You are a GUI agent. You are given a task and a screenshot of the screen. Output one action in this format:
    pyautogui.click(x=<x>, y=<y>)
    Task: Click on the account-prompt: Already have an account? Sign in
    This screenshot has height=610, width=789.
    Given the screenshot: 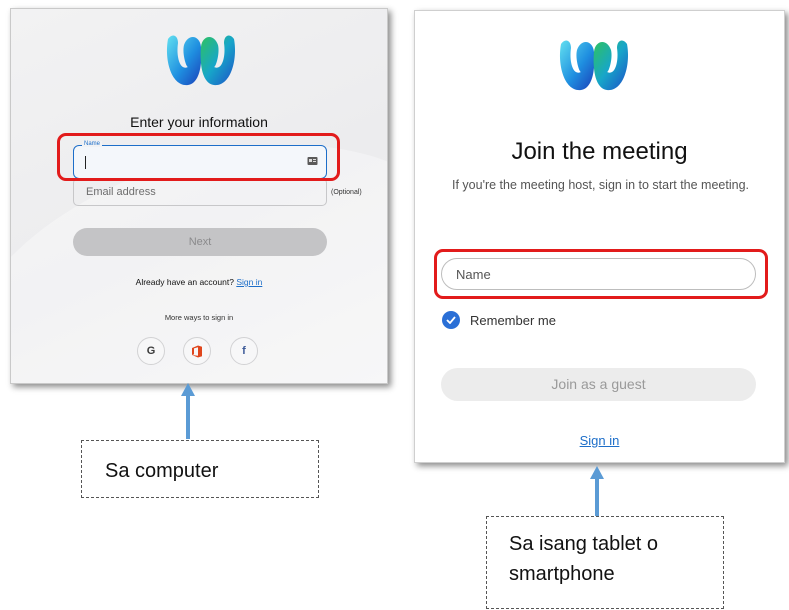 What is the action you would take?
    pyautogui.click(x=199, y=282)
    